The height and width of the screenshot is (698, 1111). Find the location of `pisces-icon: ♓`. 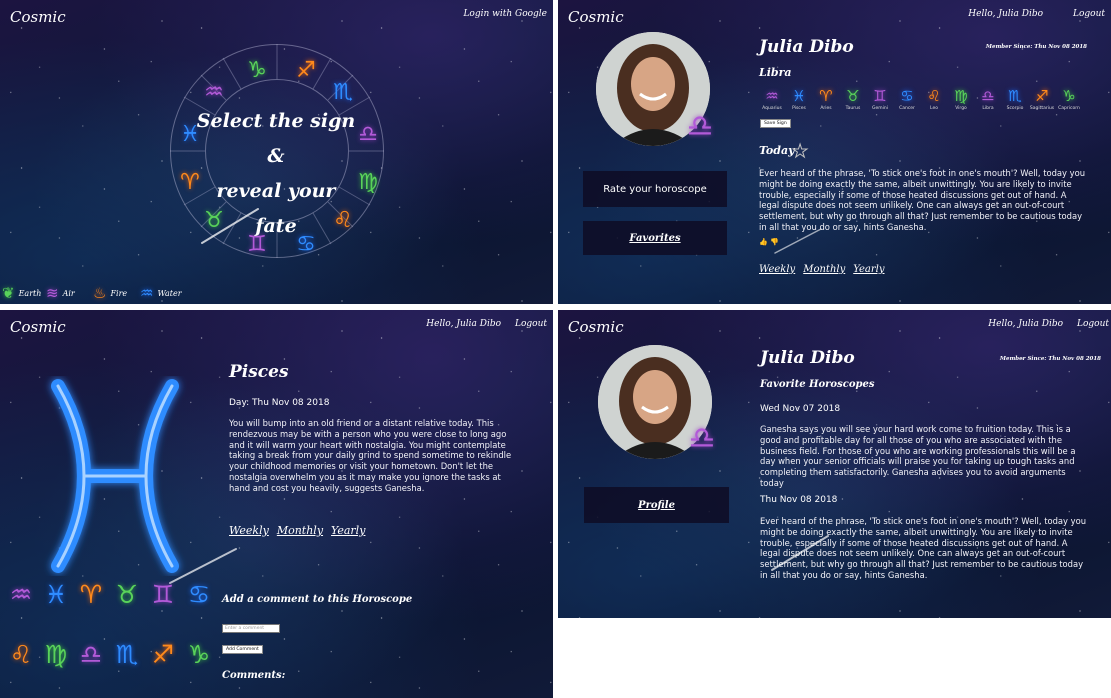

pisces-icon: ♓ is located at coordinates (799, 96).